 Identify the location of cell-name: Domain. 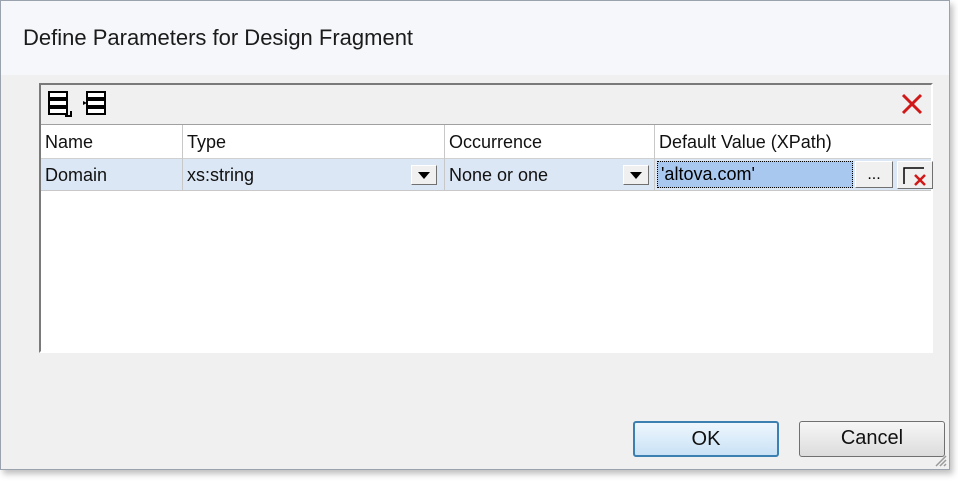
(112, 175).